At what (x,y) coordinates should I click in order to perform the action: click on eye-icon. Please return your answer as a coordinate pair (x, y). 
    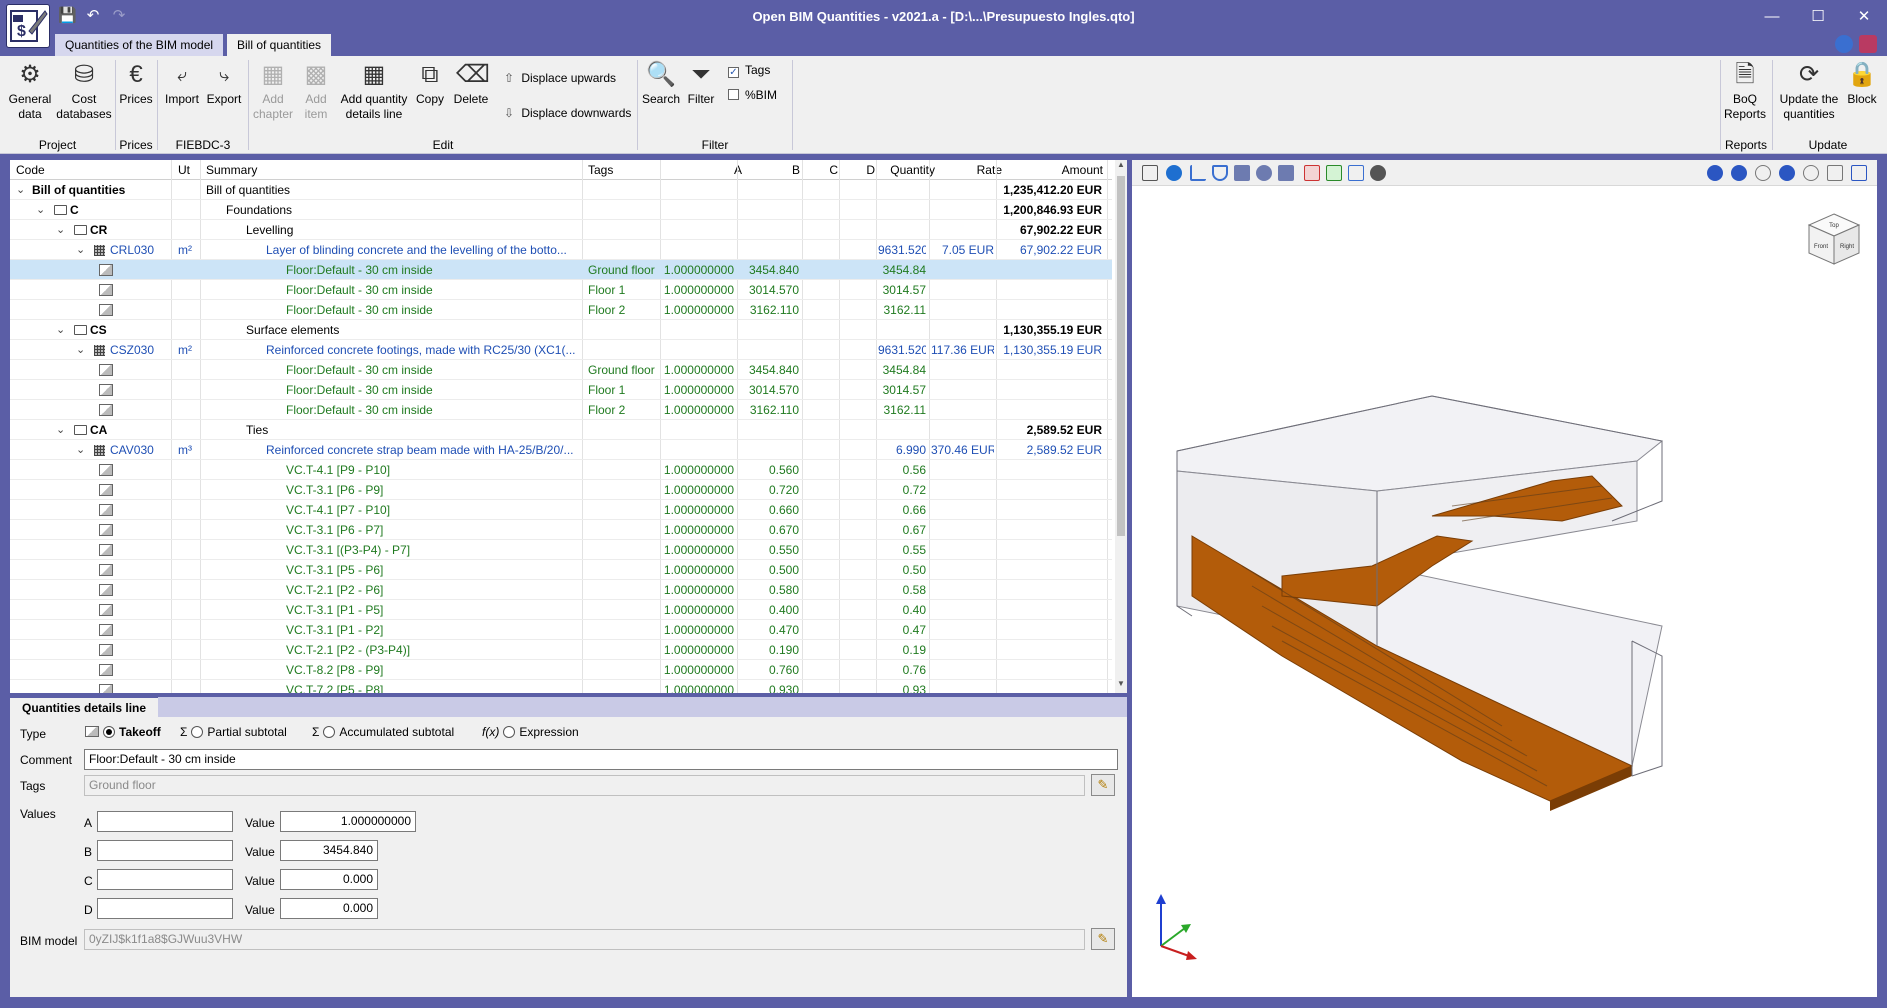
    Looking at the image, I should click on (1378, 173).